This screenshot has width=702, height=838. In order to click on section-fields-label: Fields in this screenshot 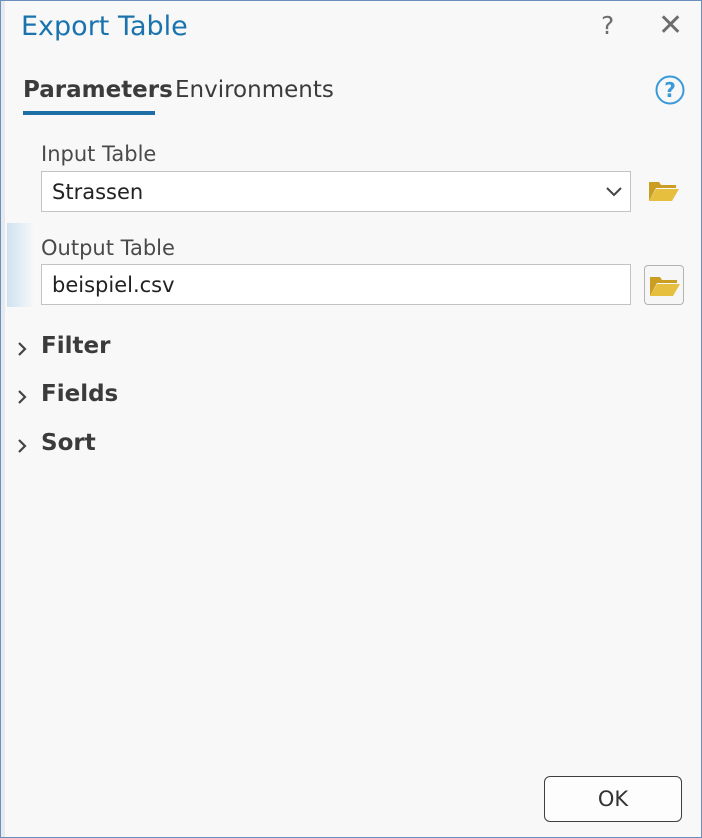, I will do `click(80, 394)`.